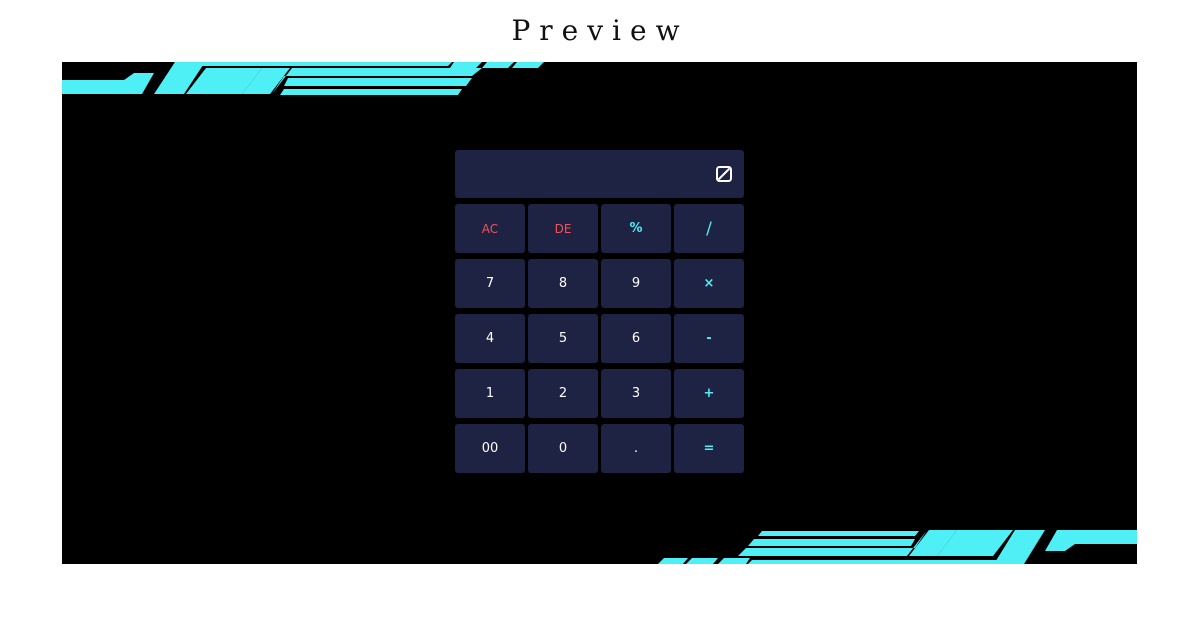  What do you see at coordinates (636, 228) in the screenshot?
I see `key-percent: %` at bounding box center [636, 228].